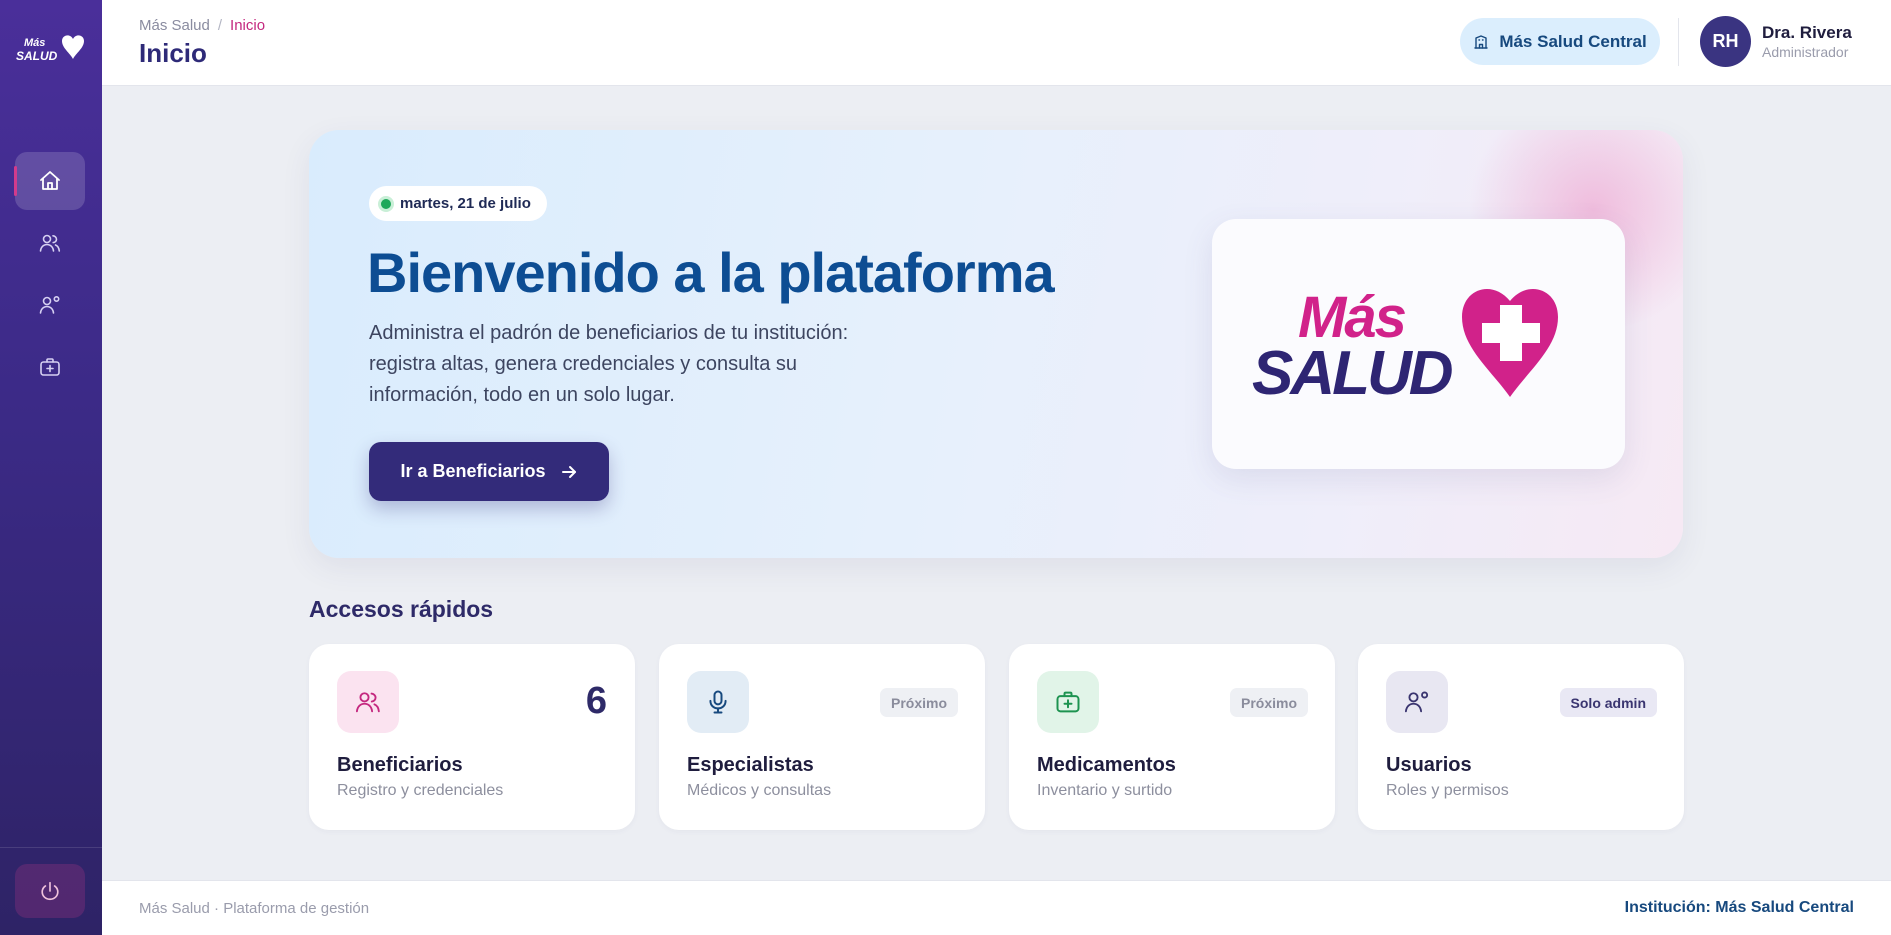 Image resolution: width=1891 pixels, height=935 pixels. Describe the element at coordinates (1805, 52) in the screenshot. I see `user-role: Administrador` at that location.